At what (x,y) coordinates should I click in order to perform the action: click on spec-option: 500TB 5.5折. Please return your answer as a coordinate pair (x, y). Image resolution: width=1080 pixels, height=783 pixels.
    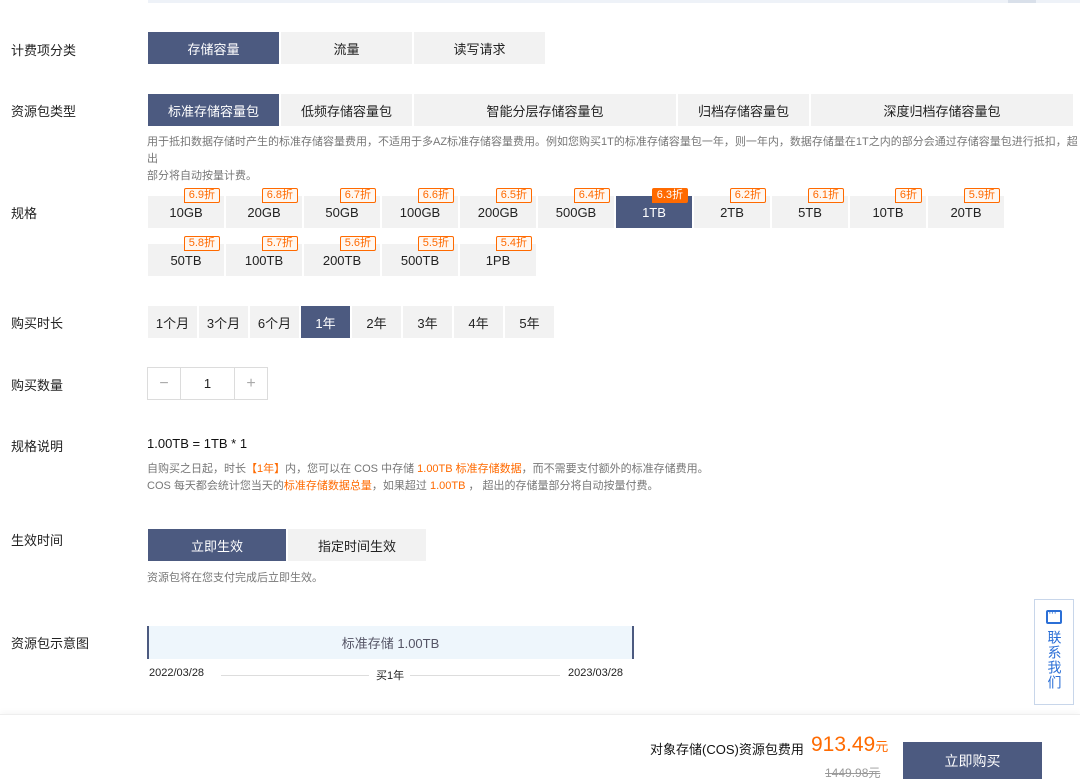
    Looking at the image, I should click on (420, 256).